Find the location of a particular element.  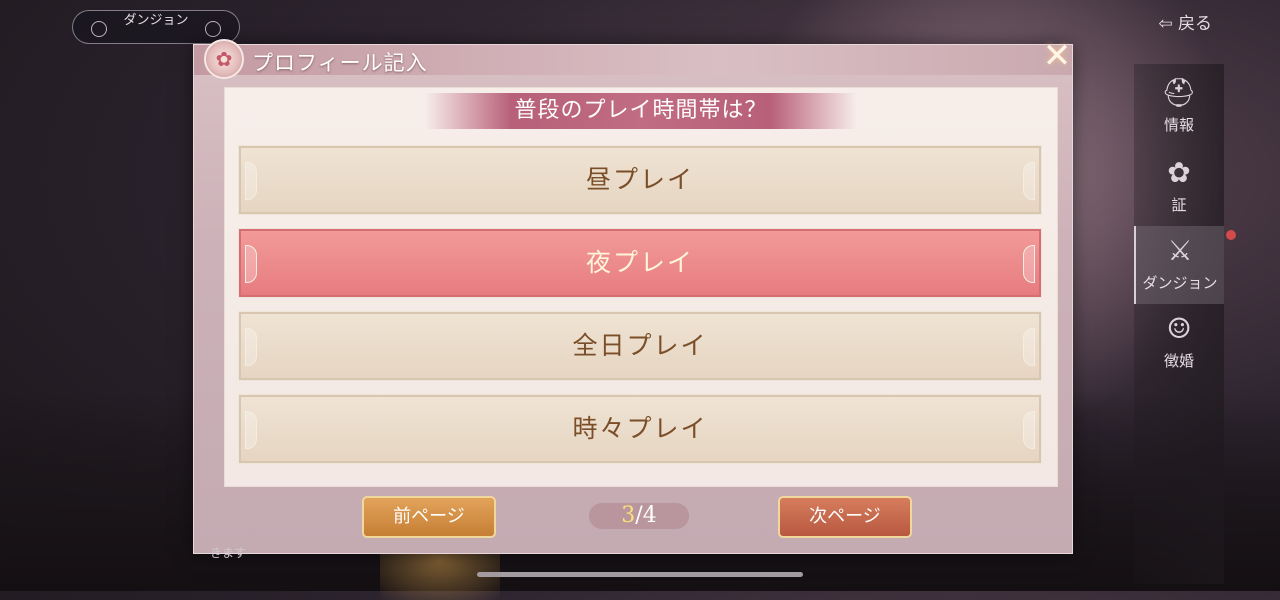

home-indicator is located at coordinates (640, 574).